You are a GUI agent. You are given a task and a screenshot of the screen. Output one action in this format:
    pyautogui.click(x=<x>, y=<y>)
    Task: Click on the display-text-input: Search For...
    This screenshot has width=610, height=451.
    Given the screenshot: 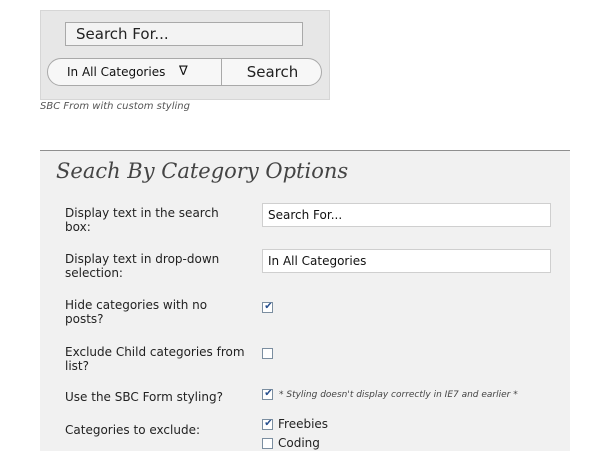 What is the action you would take?
    pyautogui.click(x=406, y=215)
    